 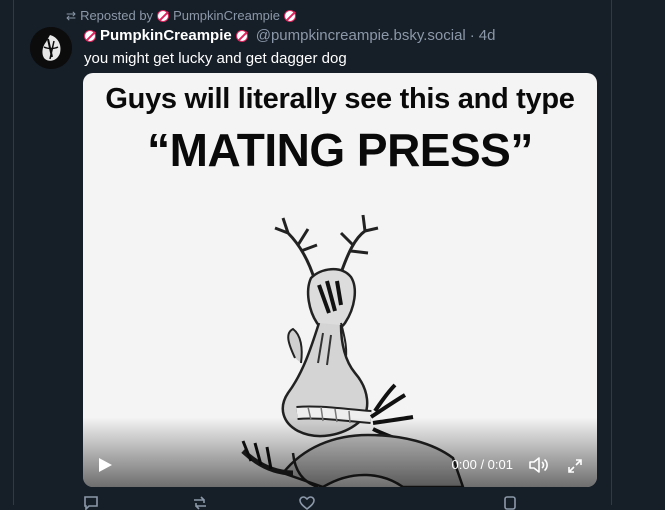 What do you see at coordinates (323, 503) in the screenshot?
I see `post-actions` at bounding box center [323, 503].